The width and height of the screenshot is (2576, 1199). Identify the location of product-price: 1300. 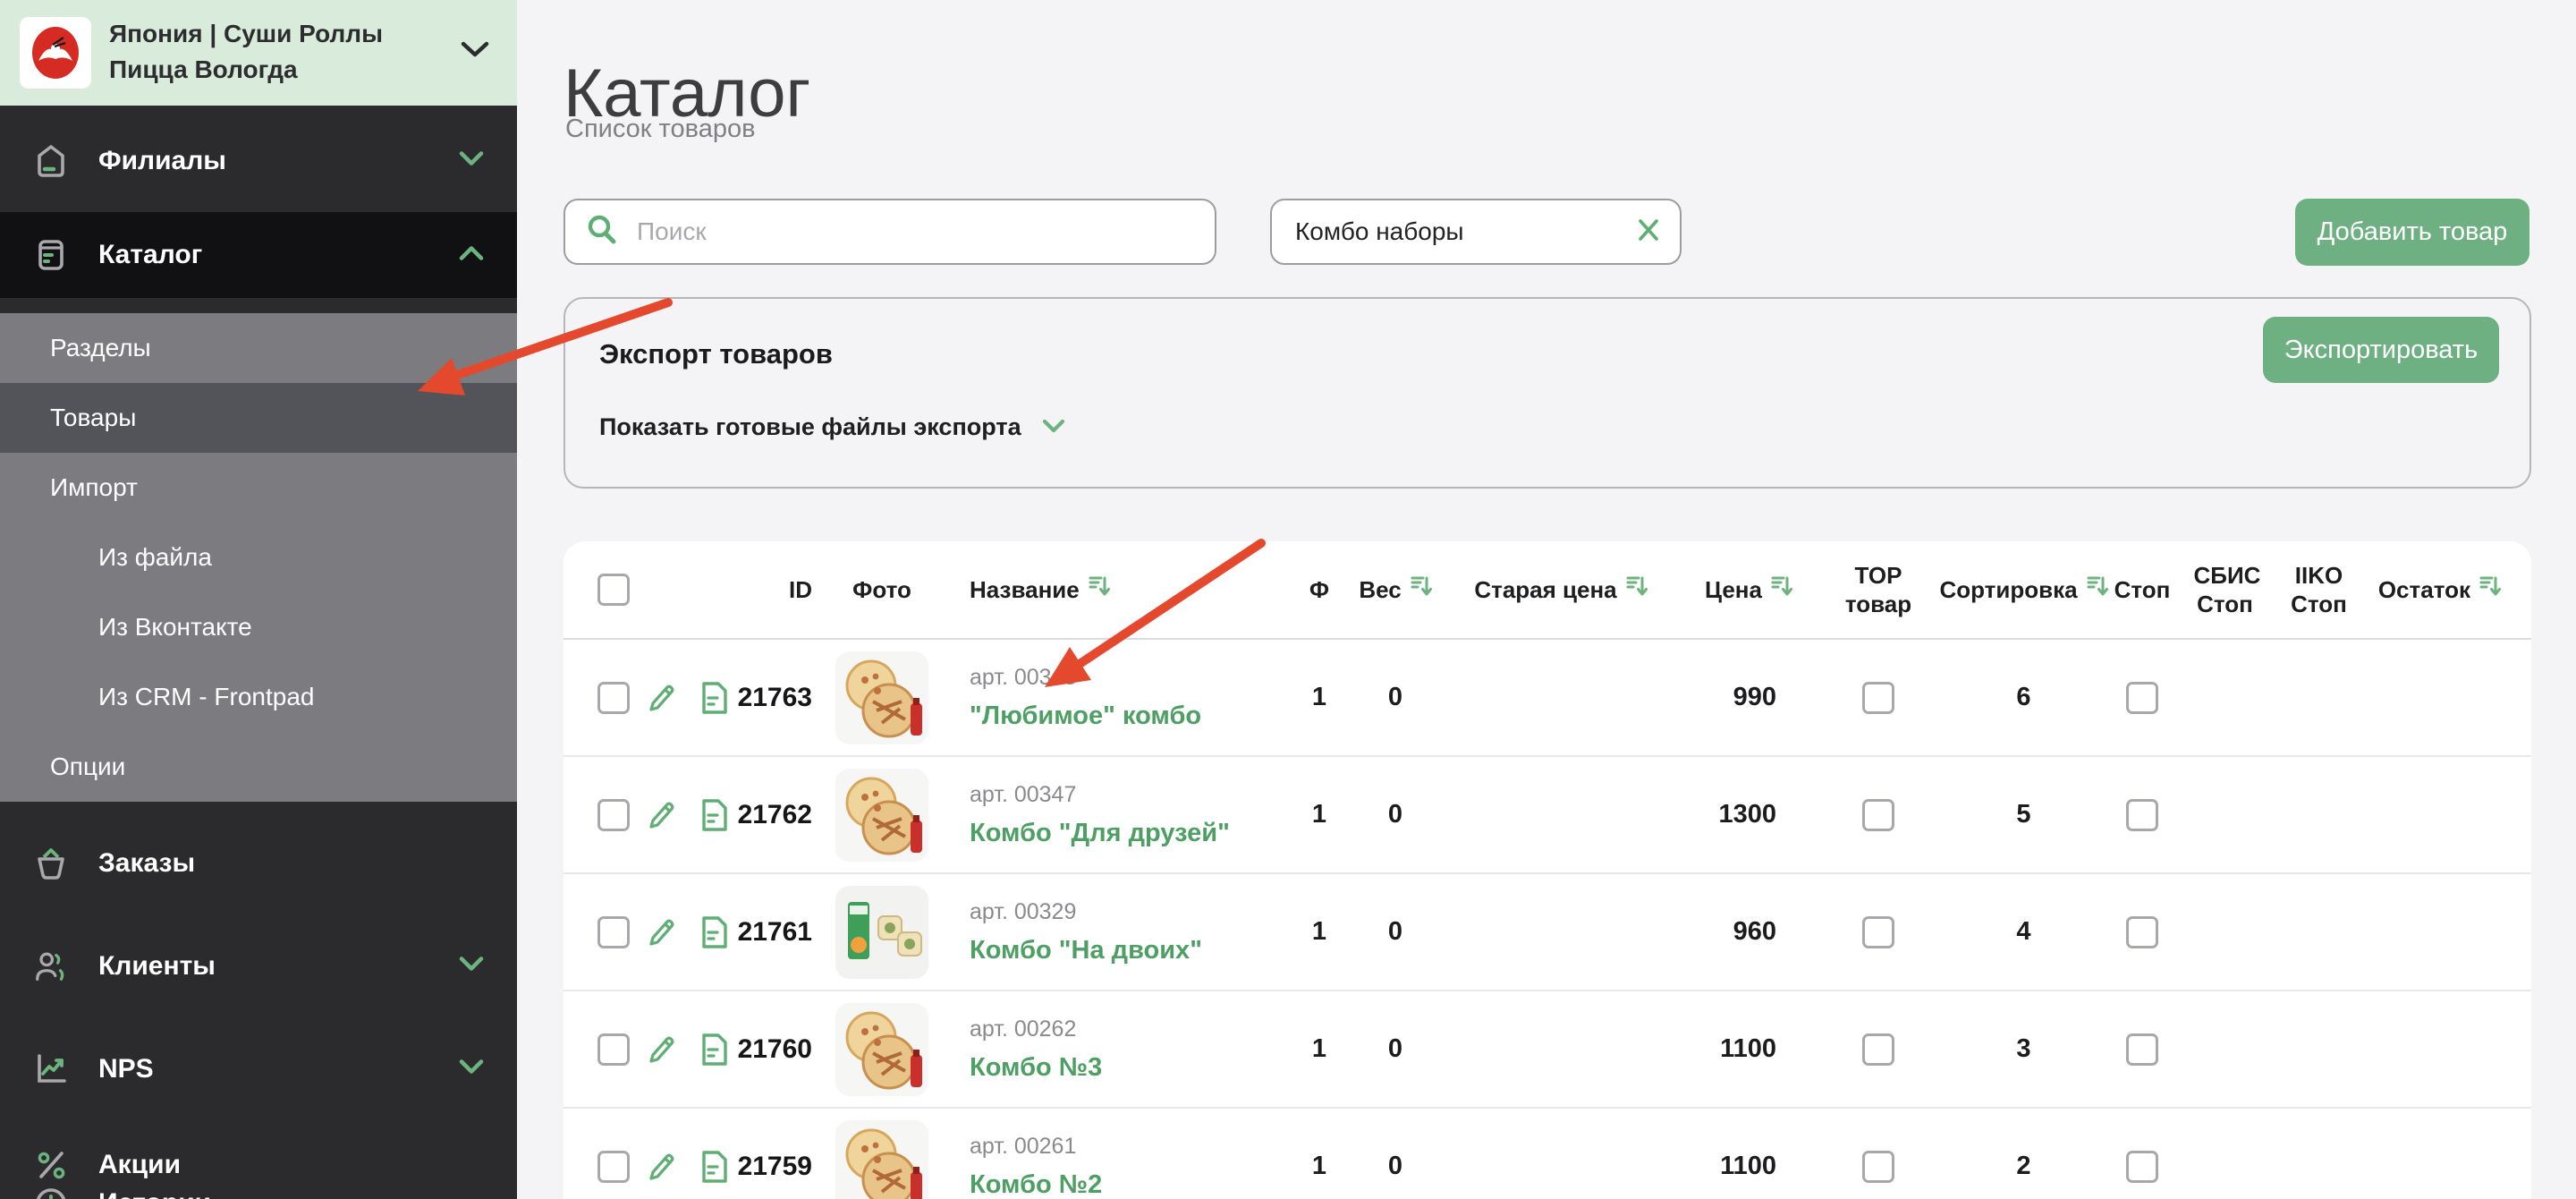
(1747, 814).